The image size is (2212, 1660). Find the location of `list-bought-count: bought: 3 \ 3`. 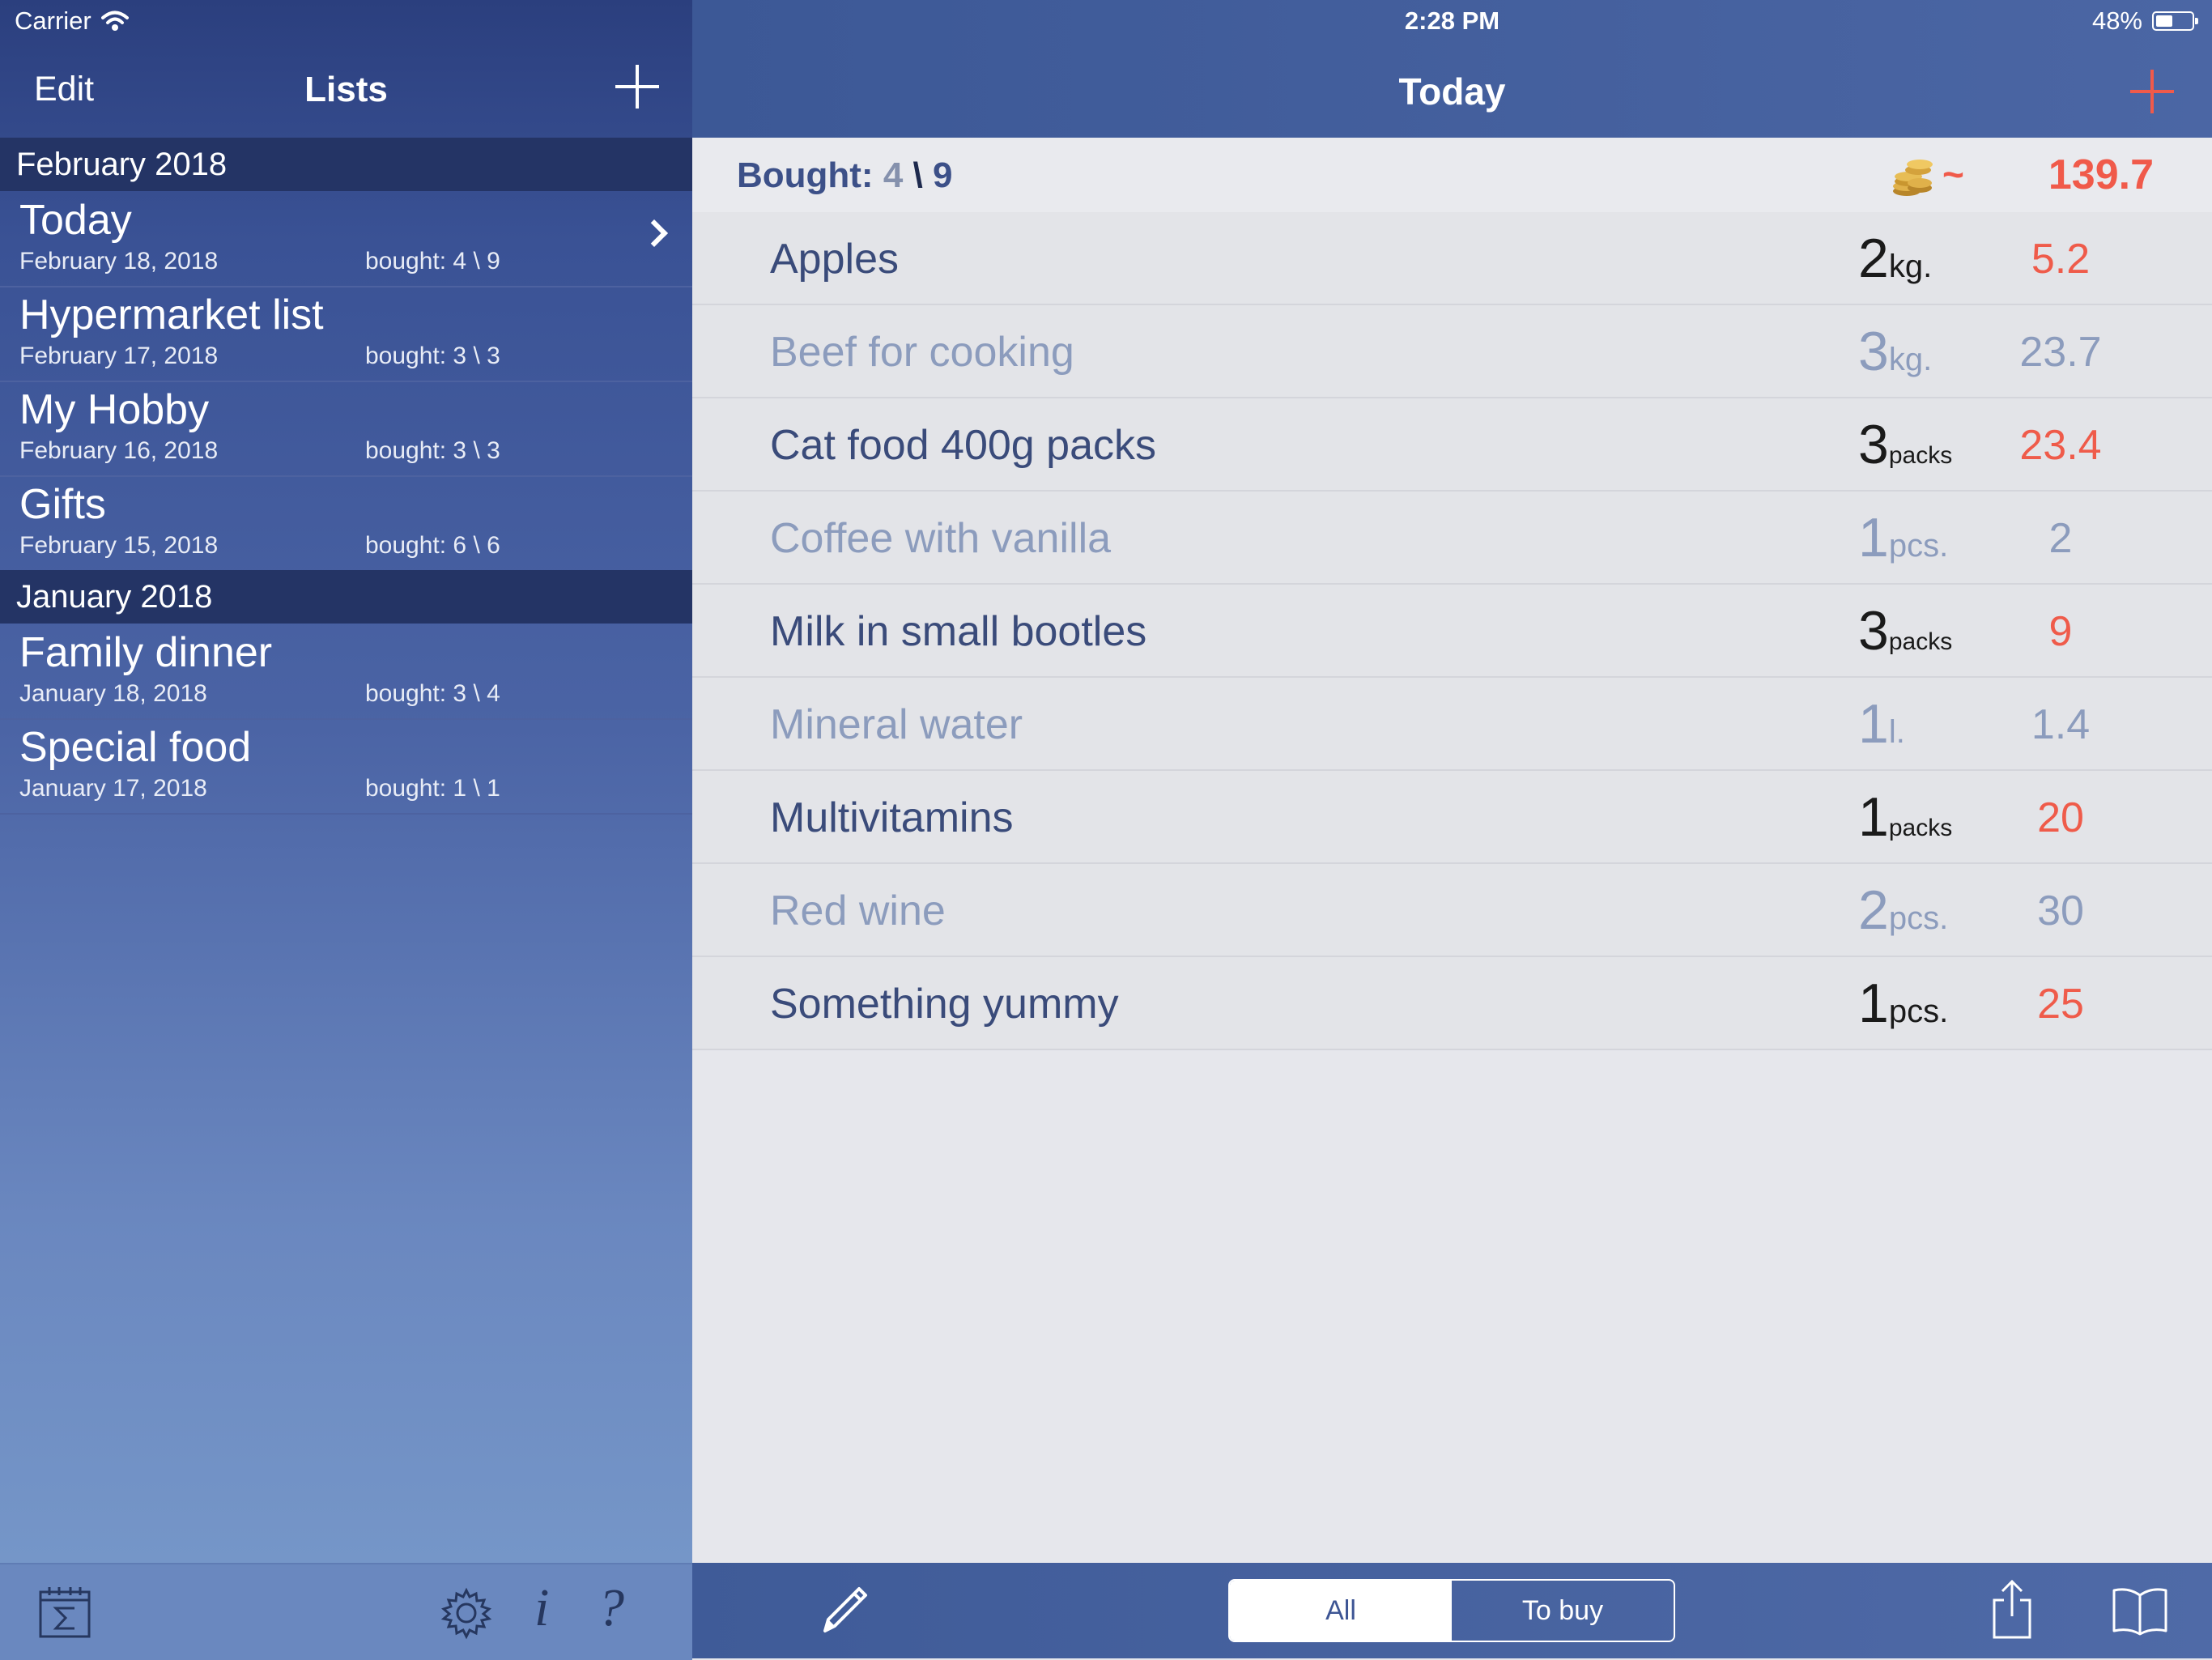

list-bought-count: bought: 3 \ 3 is located at coordinates (433, 356).